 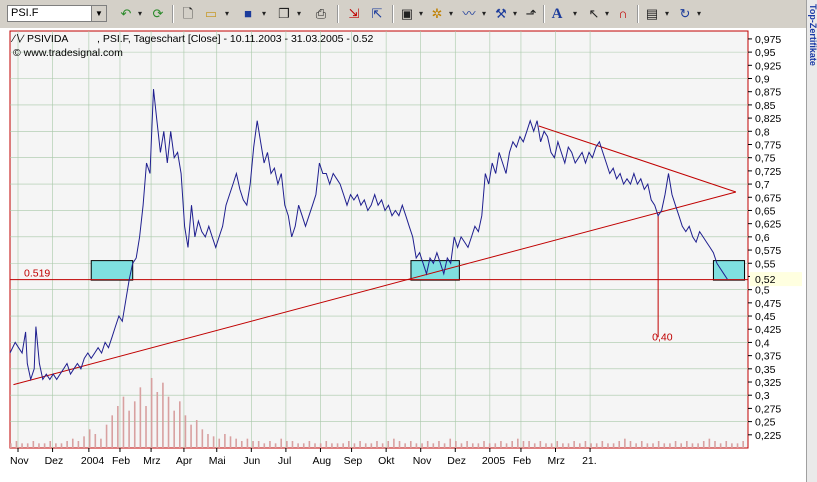 What do you see at coordinates (422, 461) in the screenshot?
I see `x-tick-label: Nov` at bounding box center [422, 461].